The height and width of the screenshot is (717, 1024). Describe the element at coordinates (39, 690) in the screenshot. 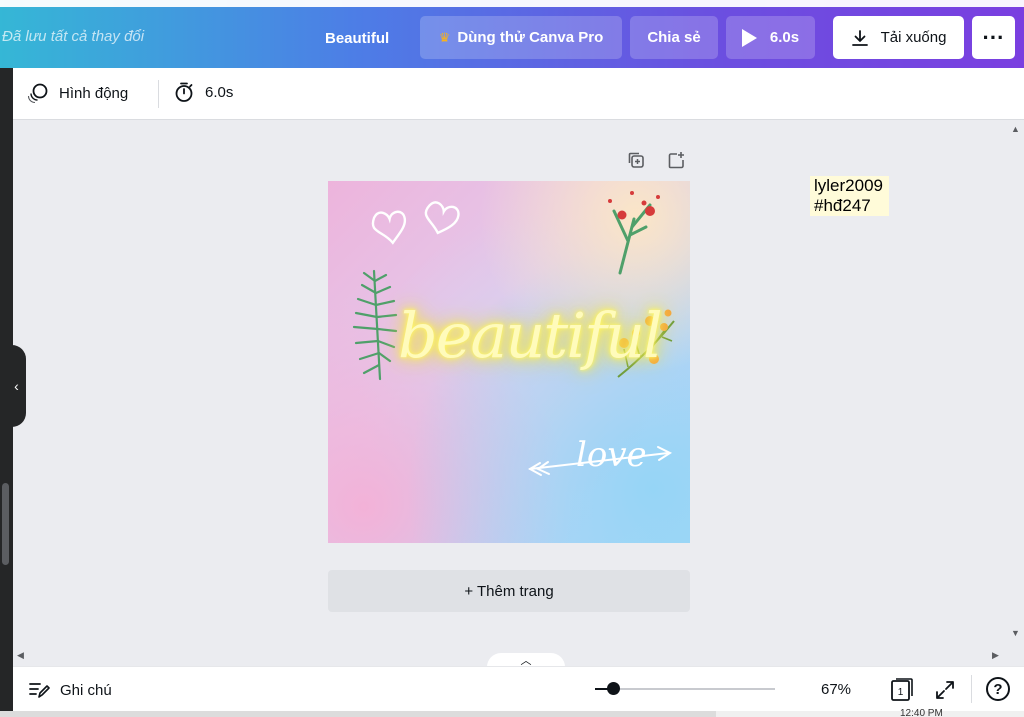

I see `notes-icon` at that location.